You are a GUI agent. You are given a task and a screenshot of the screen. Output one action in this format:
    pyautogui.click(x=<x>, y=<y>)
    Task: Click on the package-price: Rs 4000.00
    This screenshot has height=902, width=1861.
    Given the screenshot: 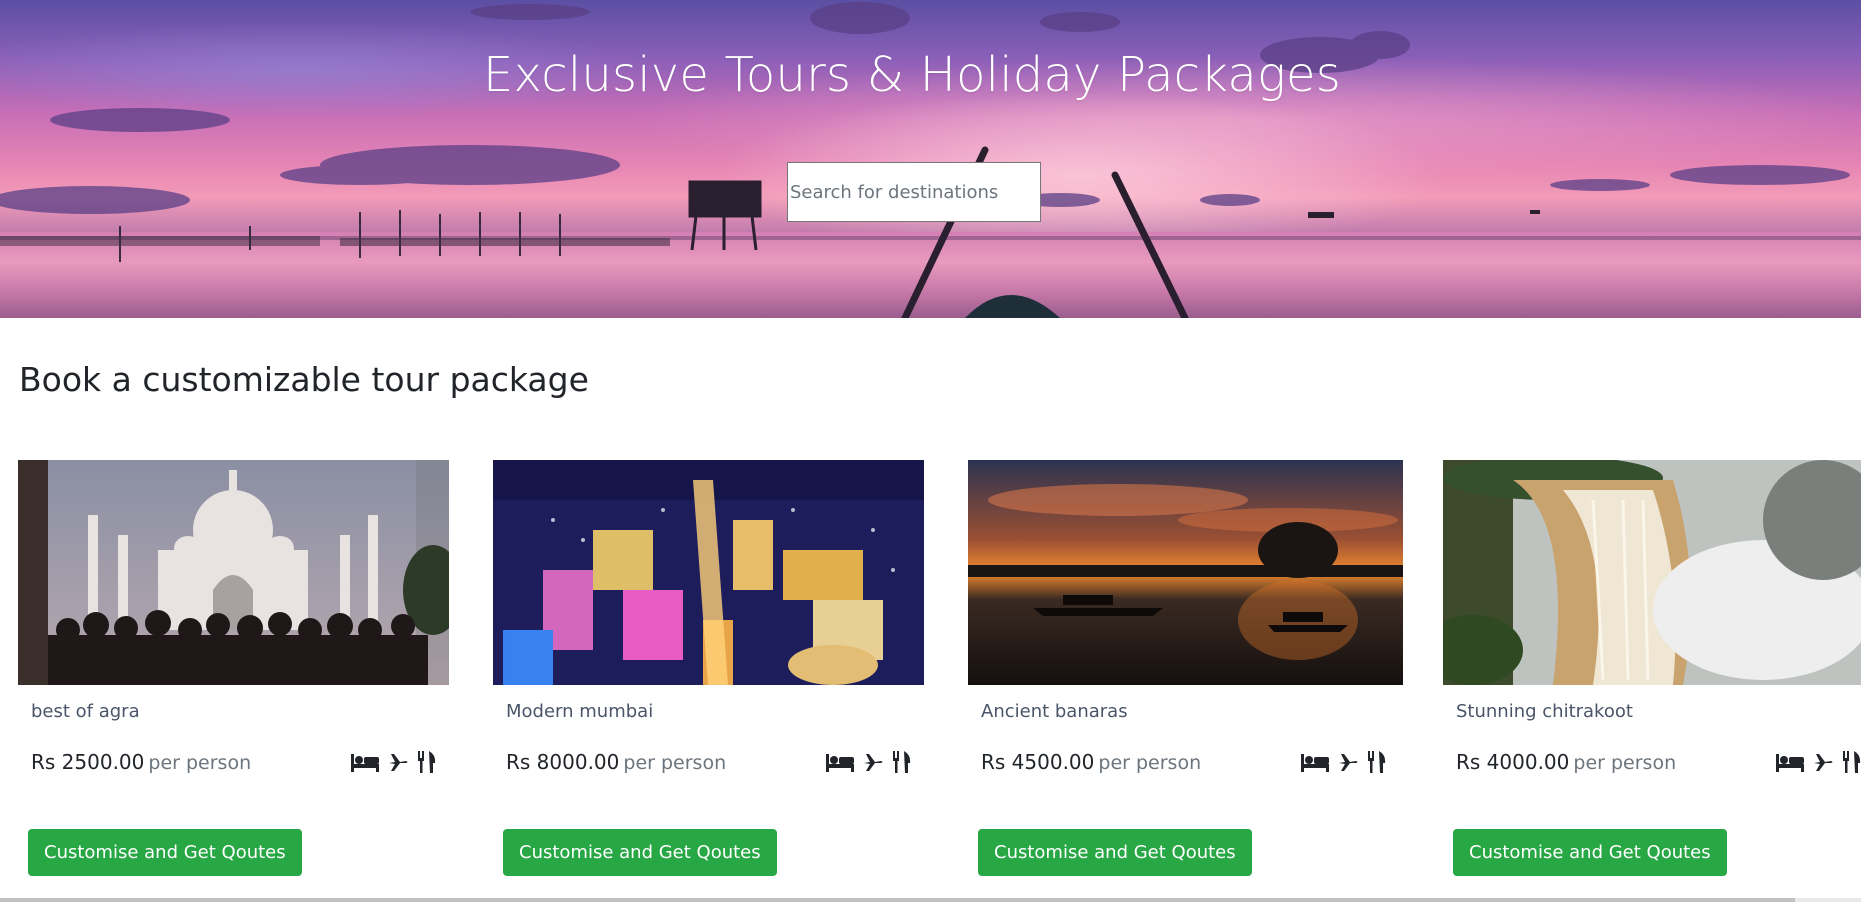 What is the action you would take?
    pyautogui.click(x=1513, y=762)
    